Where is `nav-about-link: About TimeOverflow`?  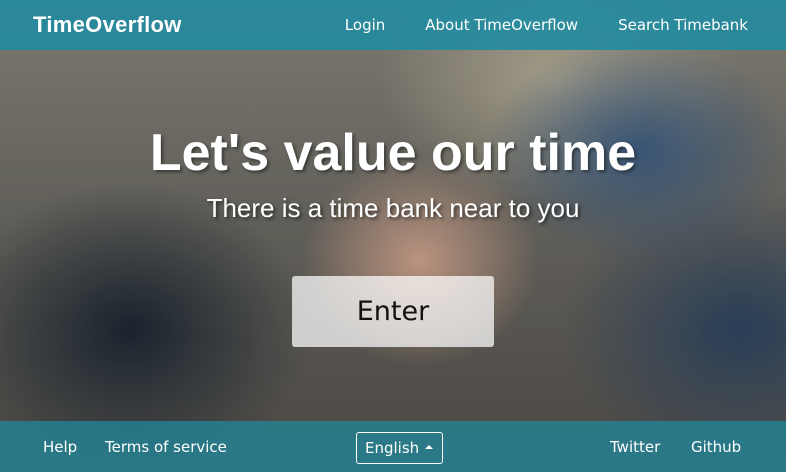
nav-about-link: About TimeOverflow is located at coordinates (501, 25).